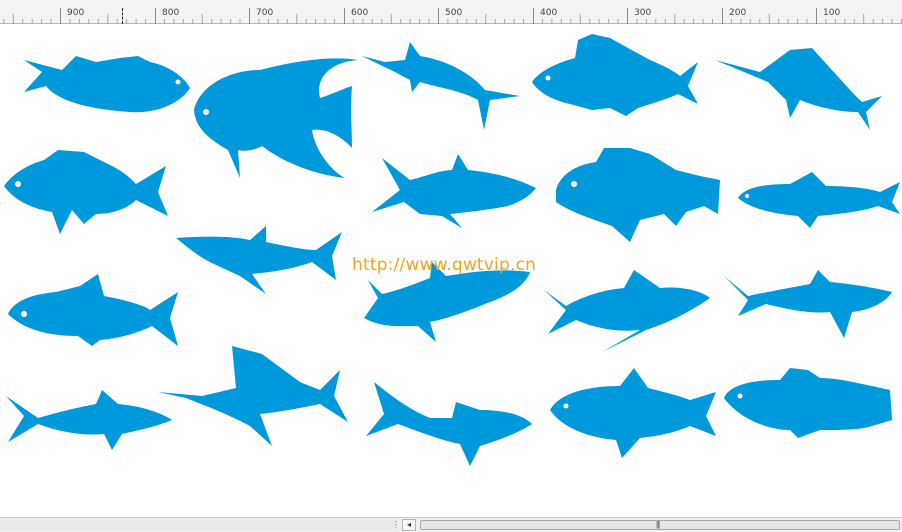 The width and height of the screenshot is (902, 532). I want to click on marlin-icon, so click(441, 86).